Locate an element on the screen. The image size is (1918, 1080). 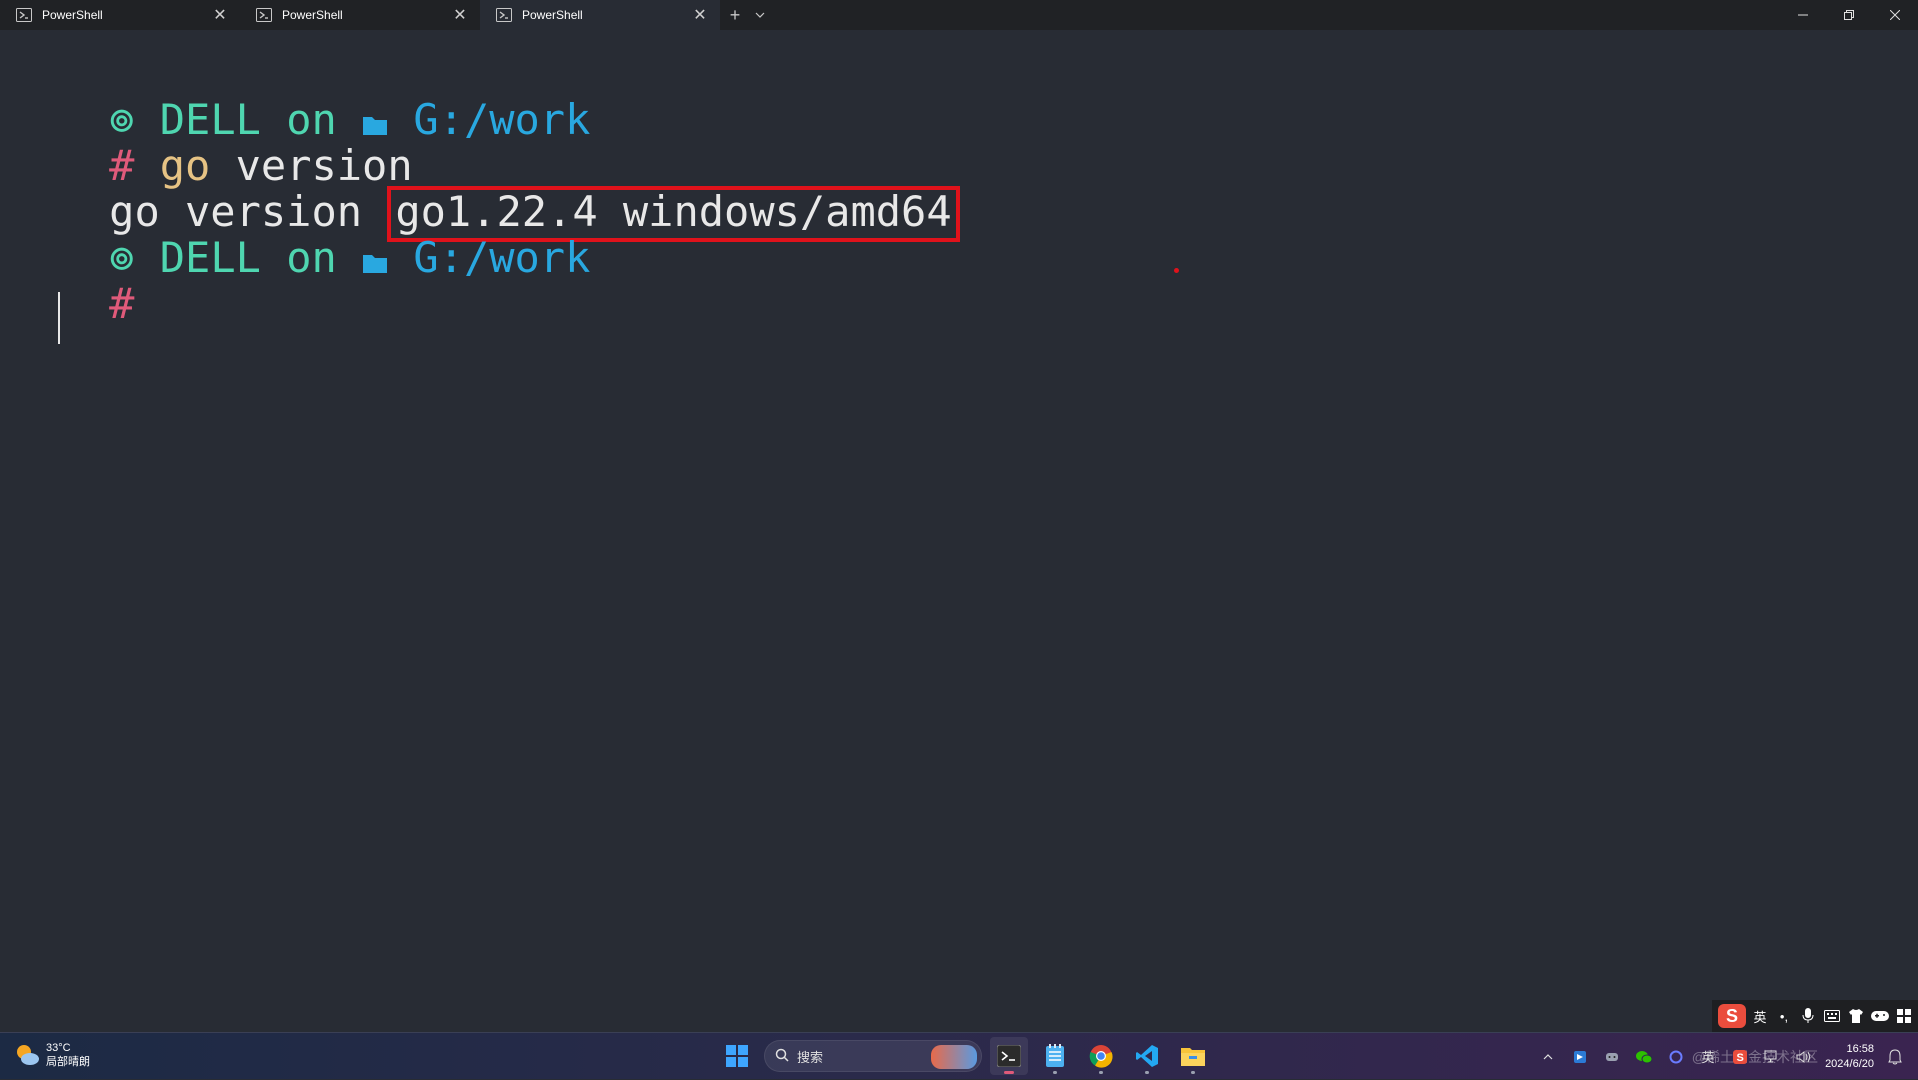
notepad-icon is located at coordinates (1055, 1055).